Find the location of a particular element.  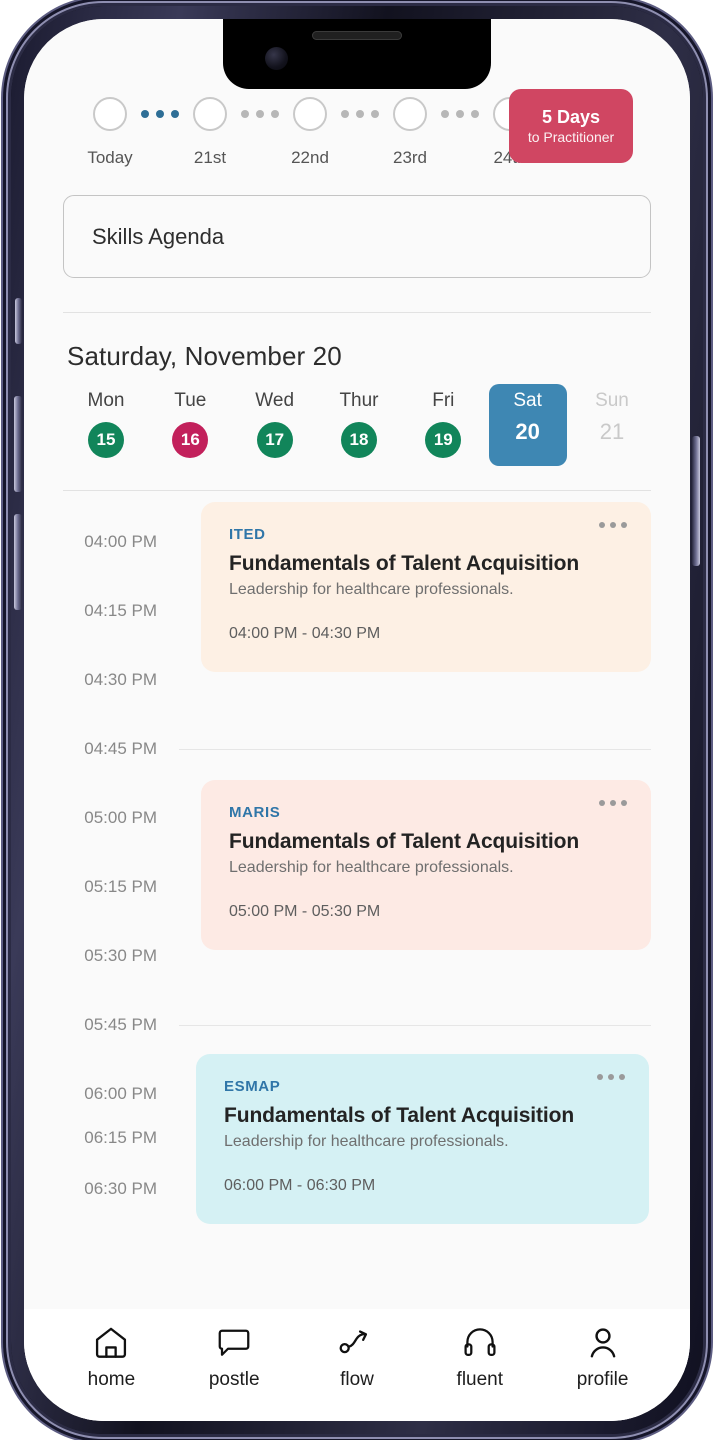

step-label: 21st is located at coordinates (210, 157).